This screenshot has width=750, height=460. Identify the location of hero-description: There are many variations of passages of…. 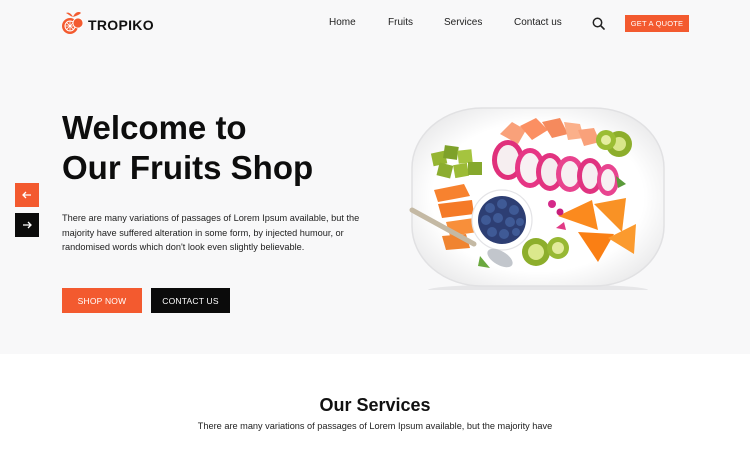
(211, 232).